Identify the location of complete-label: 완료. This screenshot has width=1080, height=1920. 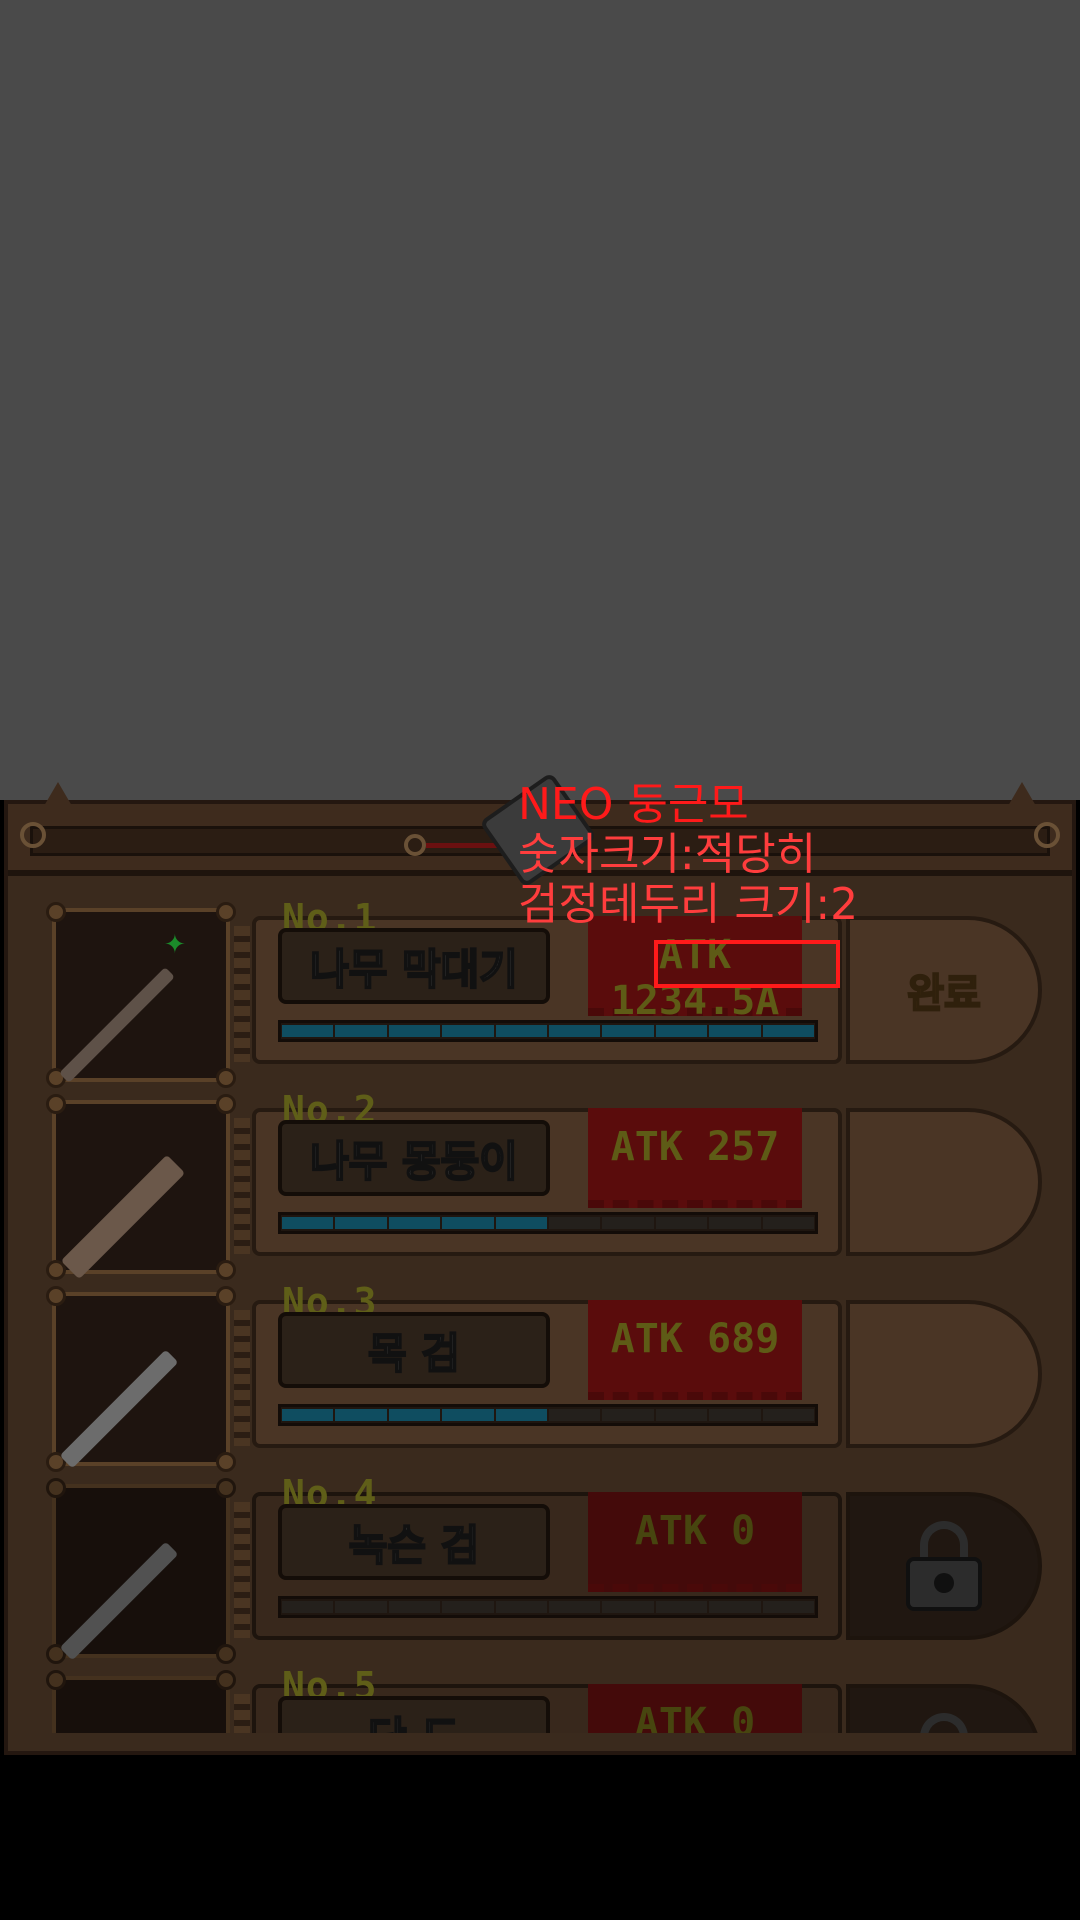
(944, 994).